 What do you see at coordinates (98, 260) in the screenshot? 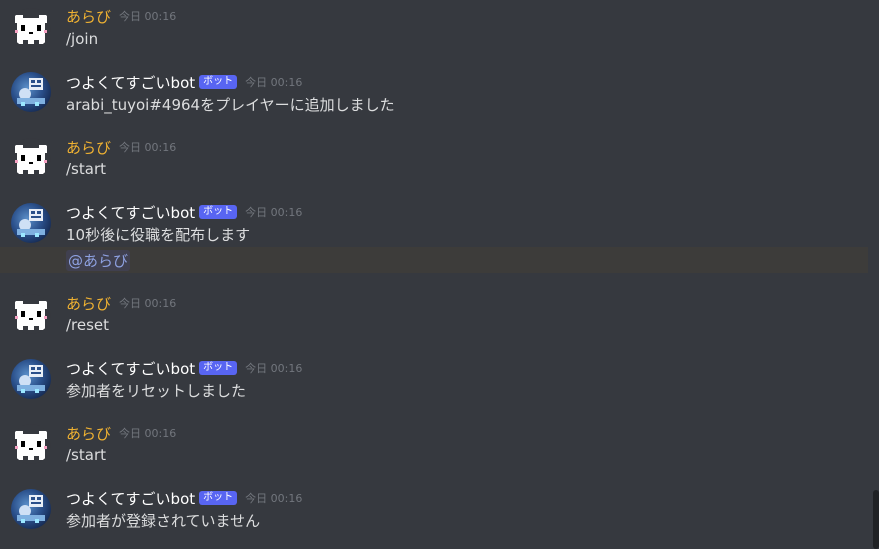
I see `user-mention: @あらび` at bounding box center [98, 260].